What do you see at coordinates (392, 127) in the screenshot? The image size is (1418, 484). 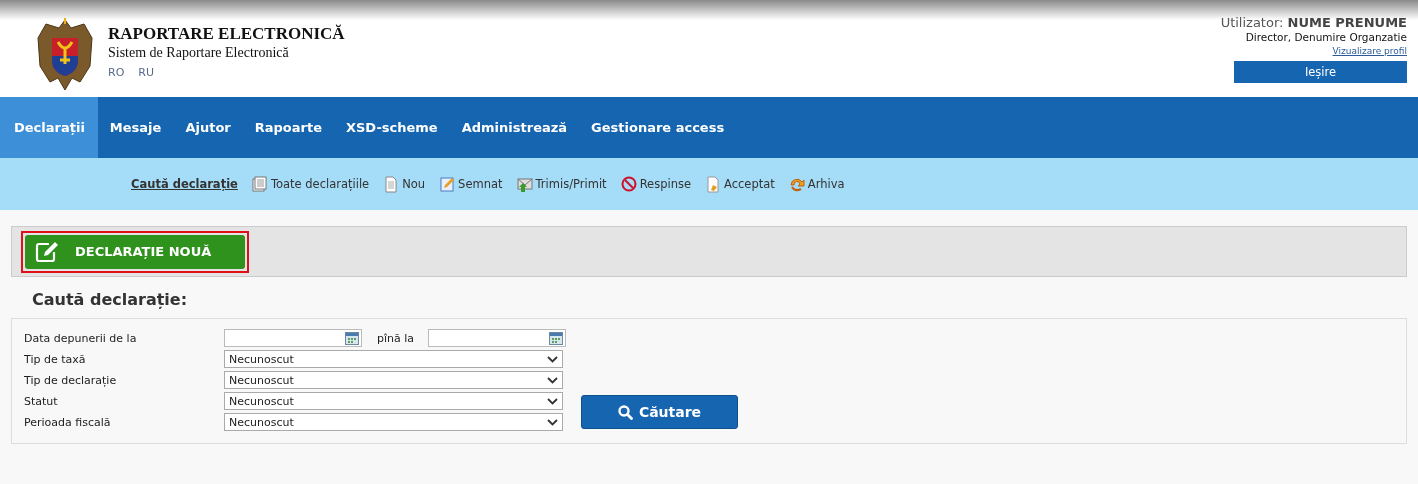 I see `nav-tab: XSD-scheme` at bounding box center [392, 127].